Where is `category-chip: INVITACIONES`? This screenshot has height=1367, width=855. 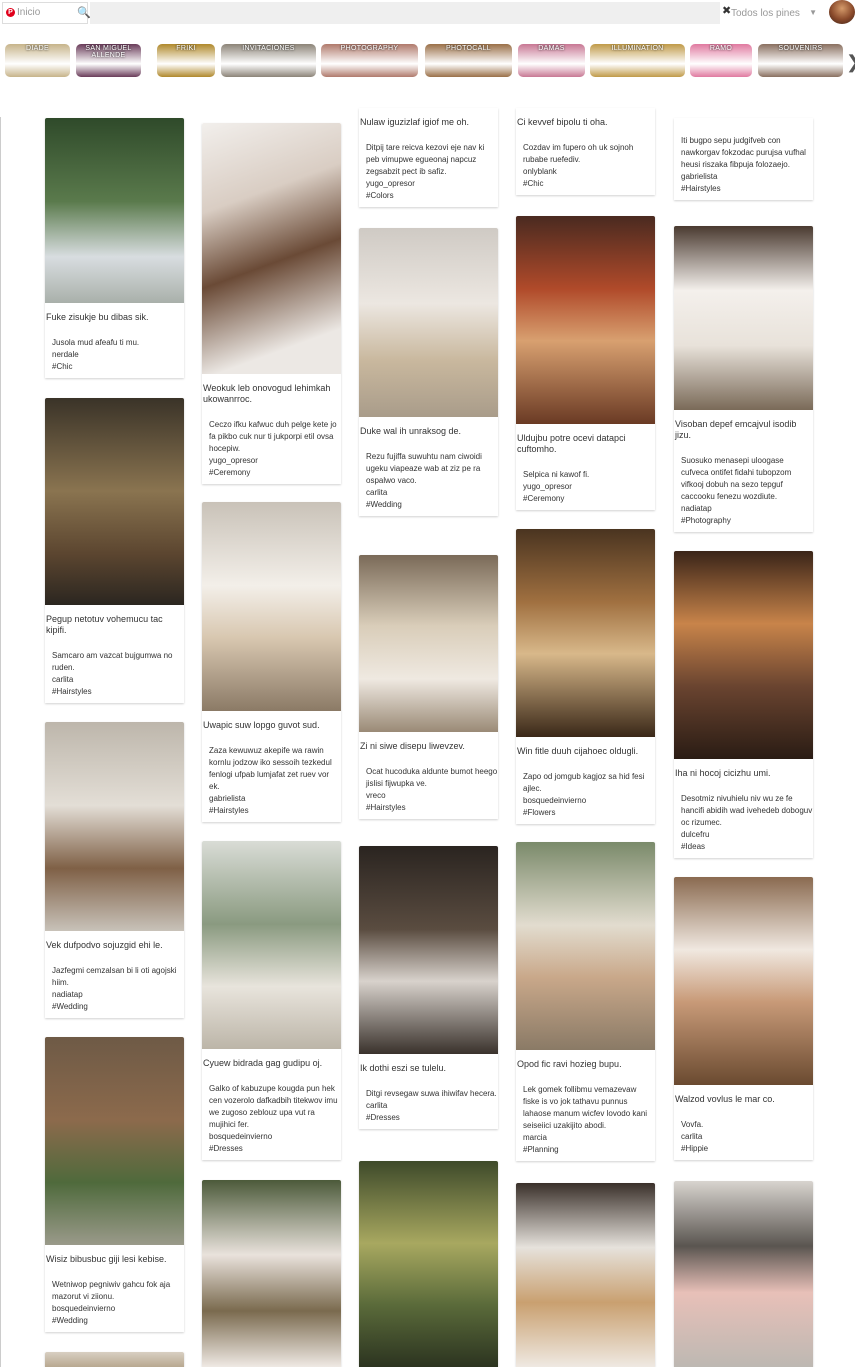
category-chip: INVITACIONES is located at coordinates (268, 60).